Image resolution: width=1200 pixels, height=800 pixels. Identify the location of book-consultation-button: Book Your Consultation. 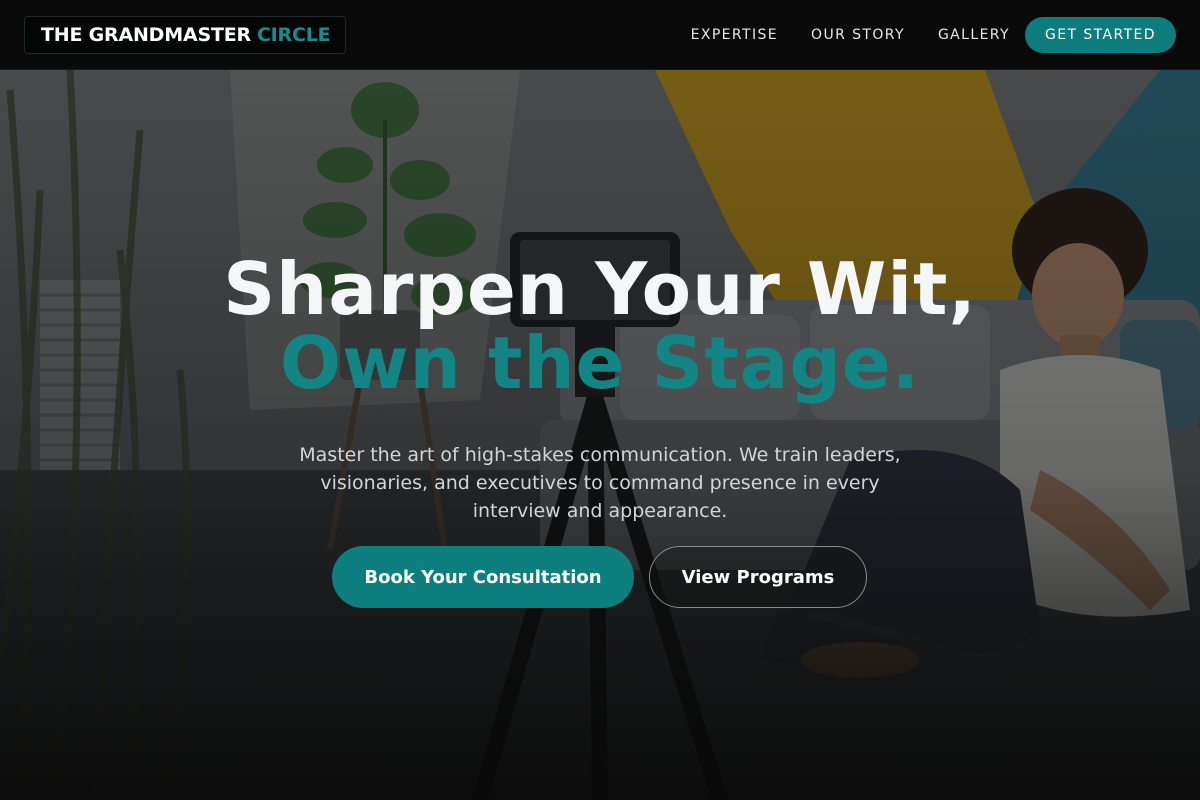
(483, 577).